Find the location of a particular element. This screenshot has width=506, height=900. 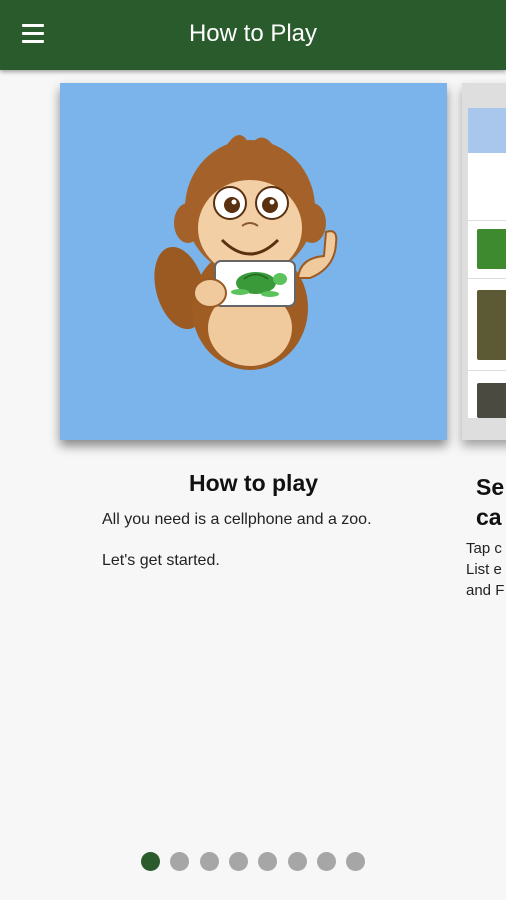

card-title: Se ca is located at coordinates (490, 502).